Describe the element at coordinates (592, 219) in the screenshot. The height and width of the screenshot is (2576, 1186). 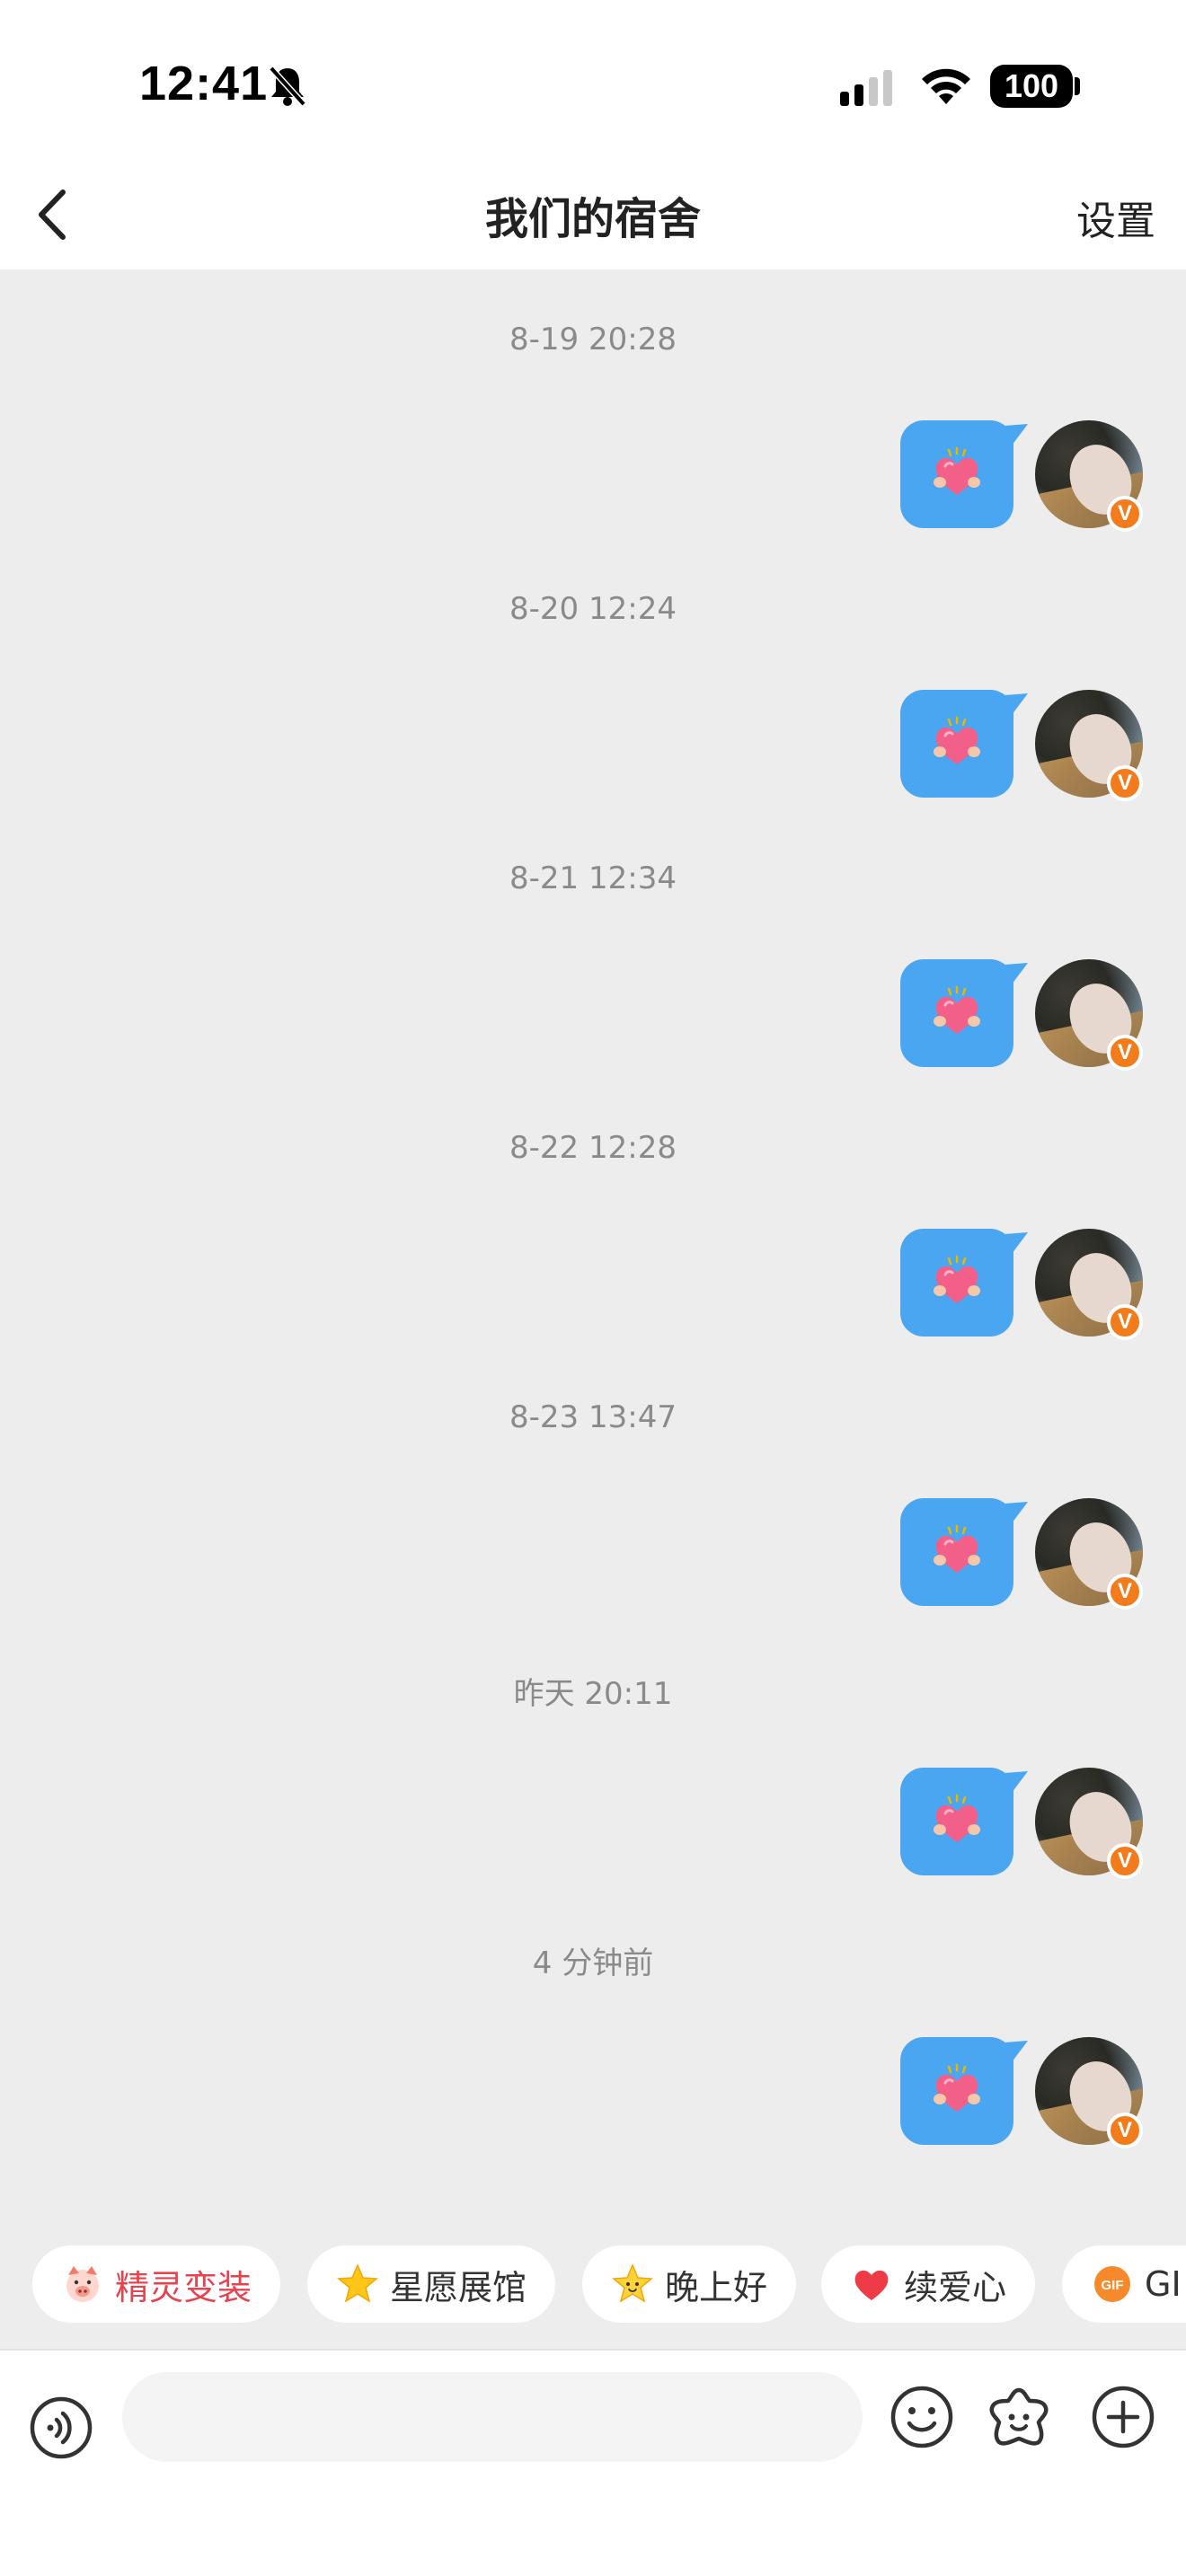
I see `page-title: 我们的宿舍` at that location.